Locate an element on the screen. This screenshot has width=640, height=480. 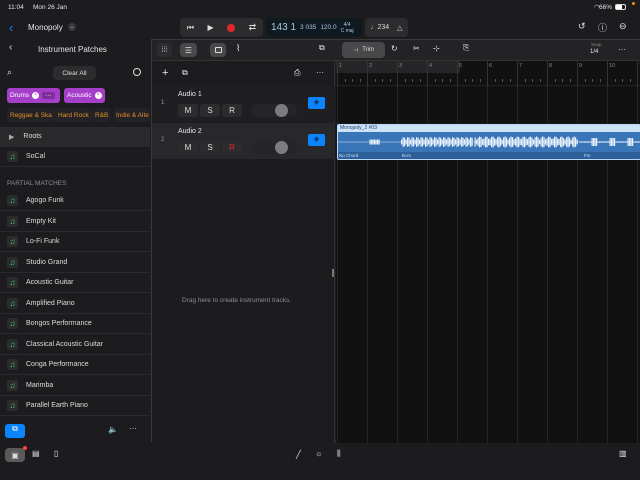
record-icon is located at coordinates (231, 27).